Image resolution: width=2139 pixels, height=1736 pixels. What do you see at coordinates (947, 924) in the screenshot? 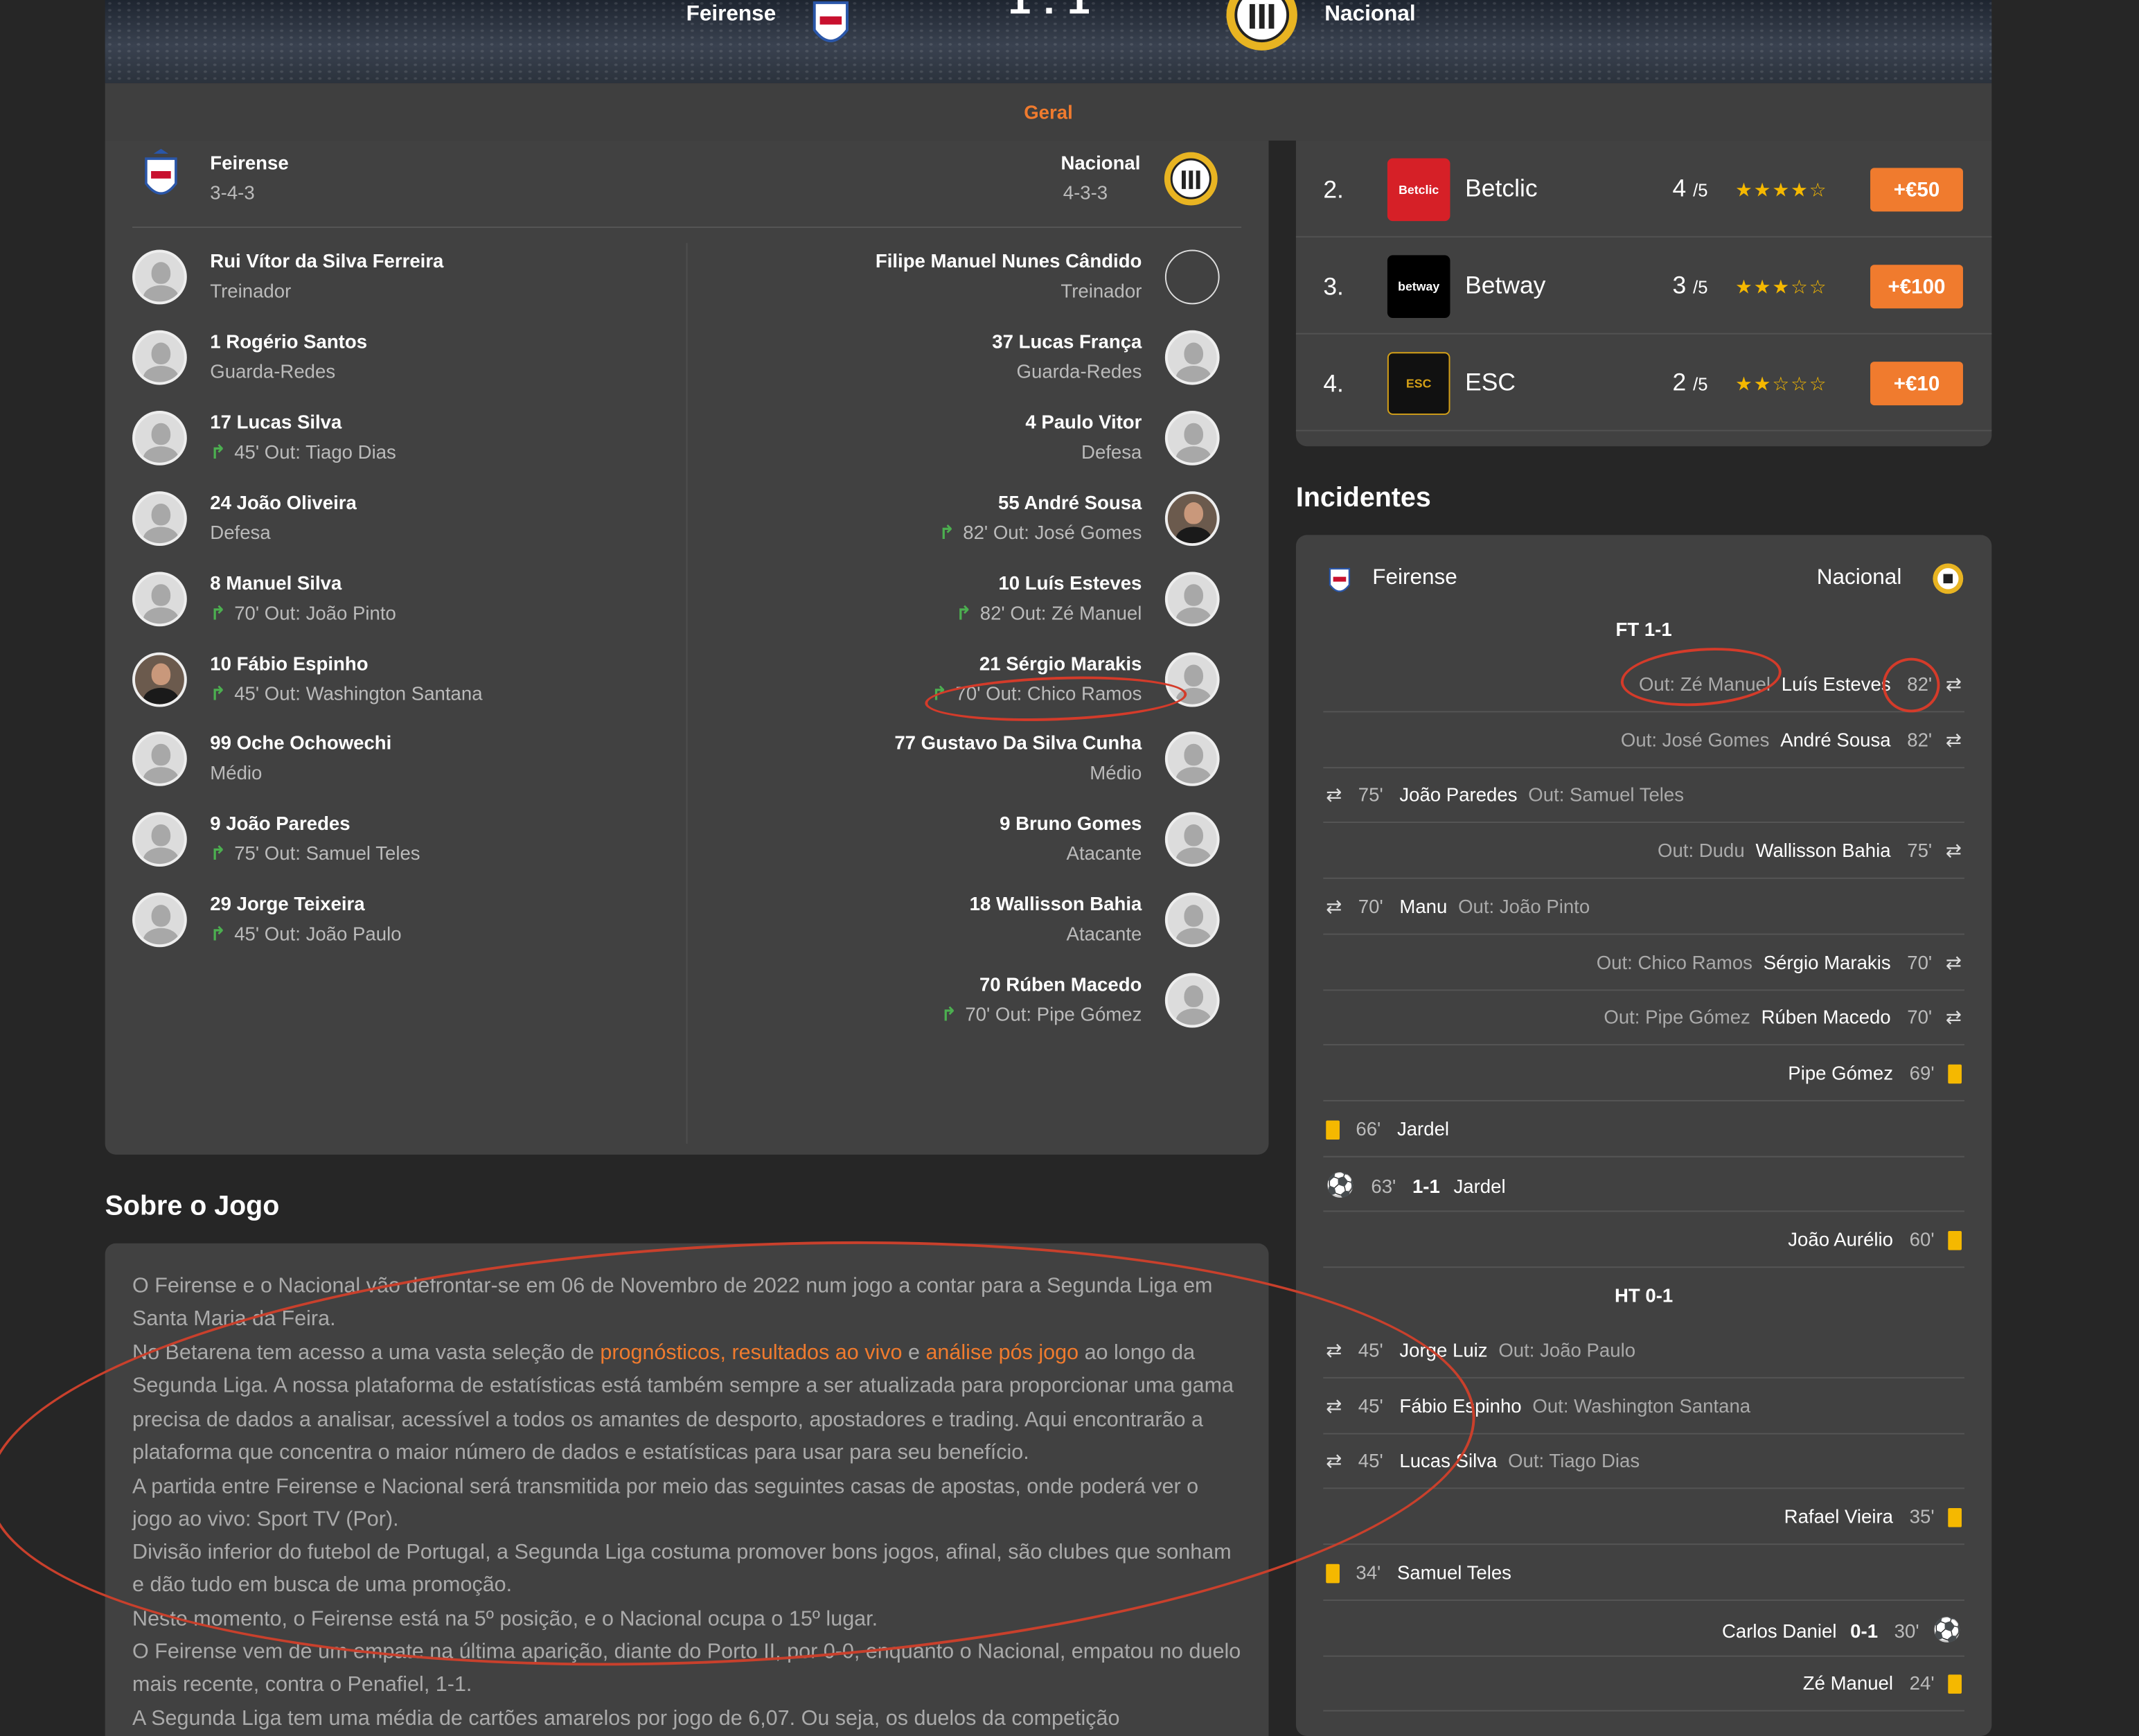
I see `player-row: 18 Wallisson Bahia Atacante` at bounding box center [947, 924].